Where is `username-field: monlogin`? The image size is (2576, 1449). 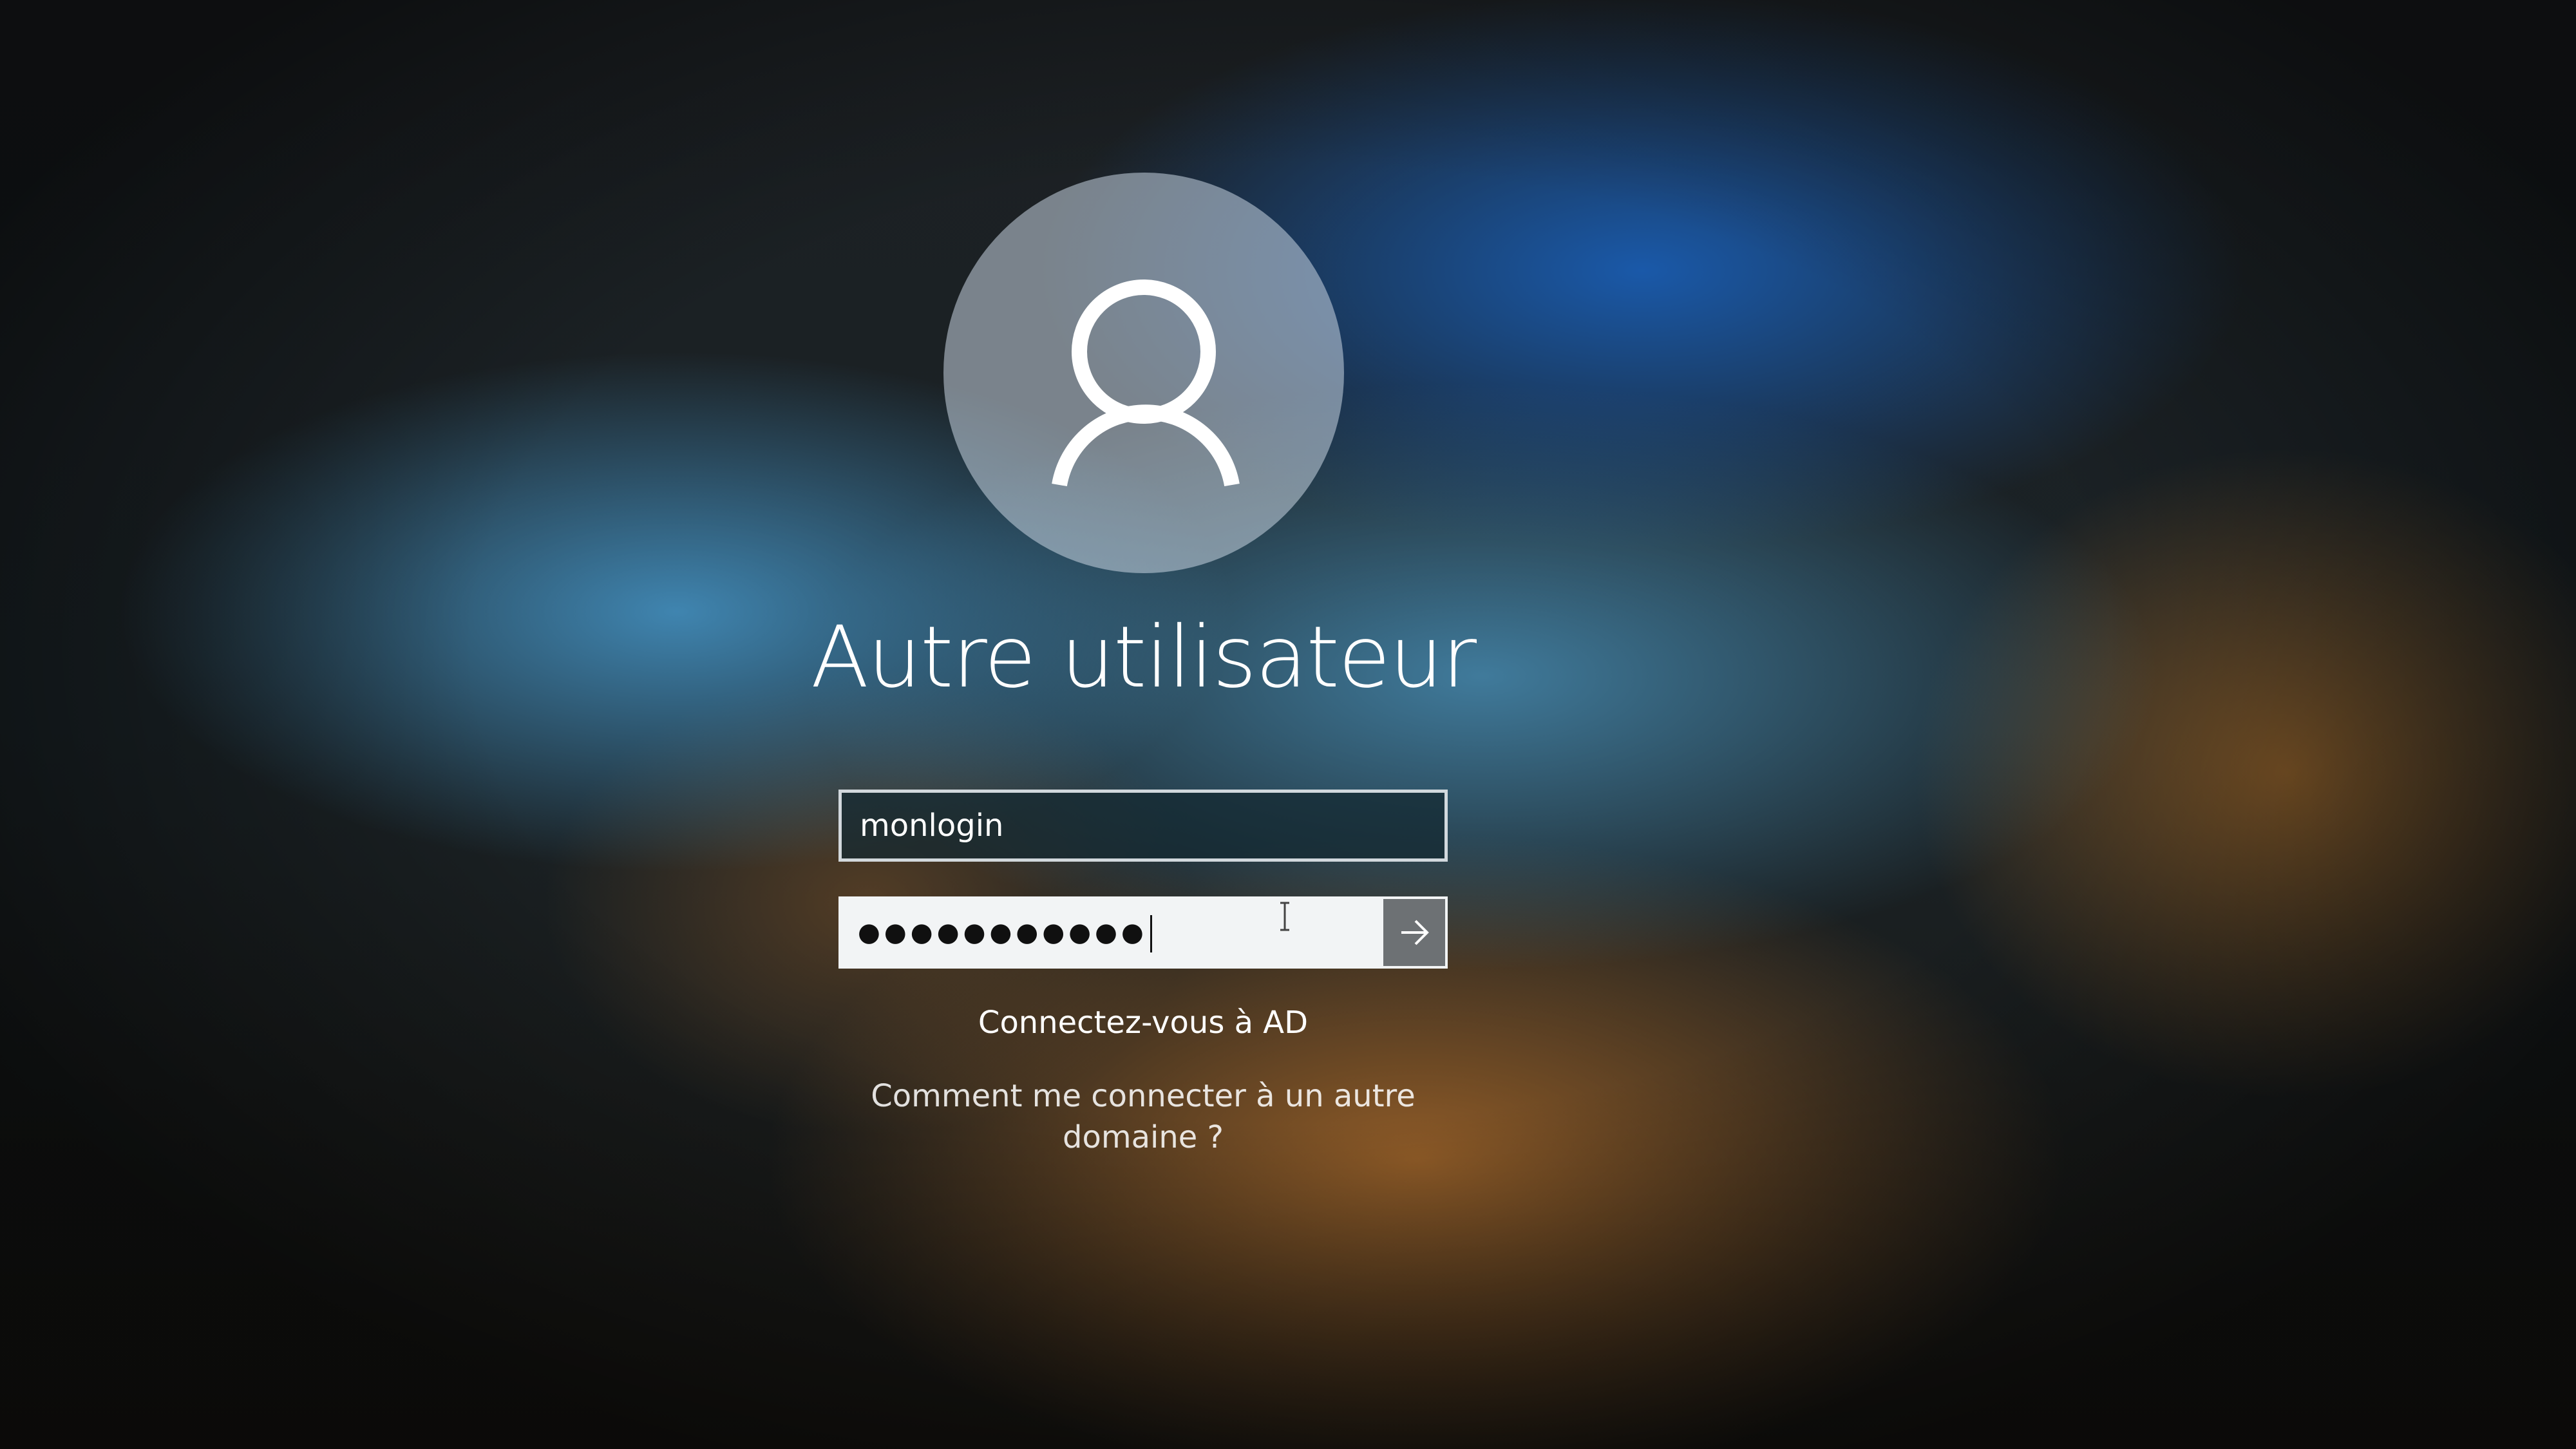
username-field: monlogin is located at coordinates (1143, 826).